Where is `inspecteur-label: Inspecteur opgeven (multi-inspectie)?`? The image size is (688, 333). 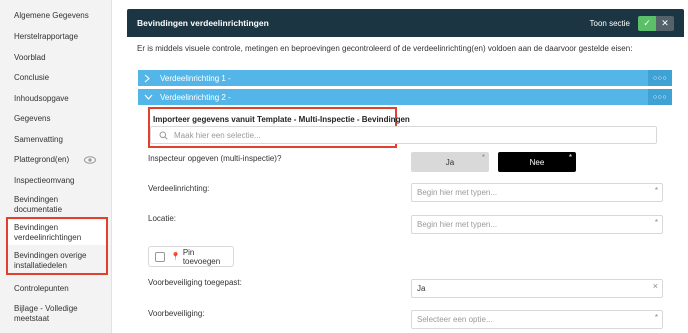
inspecteur-label: Inspecteur opgeven (multi-inspectie)? is located at coordinates (215, 158).